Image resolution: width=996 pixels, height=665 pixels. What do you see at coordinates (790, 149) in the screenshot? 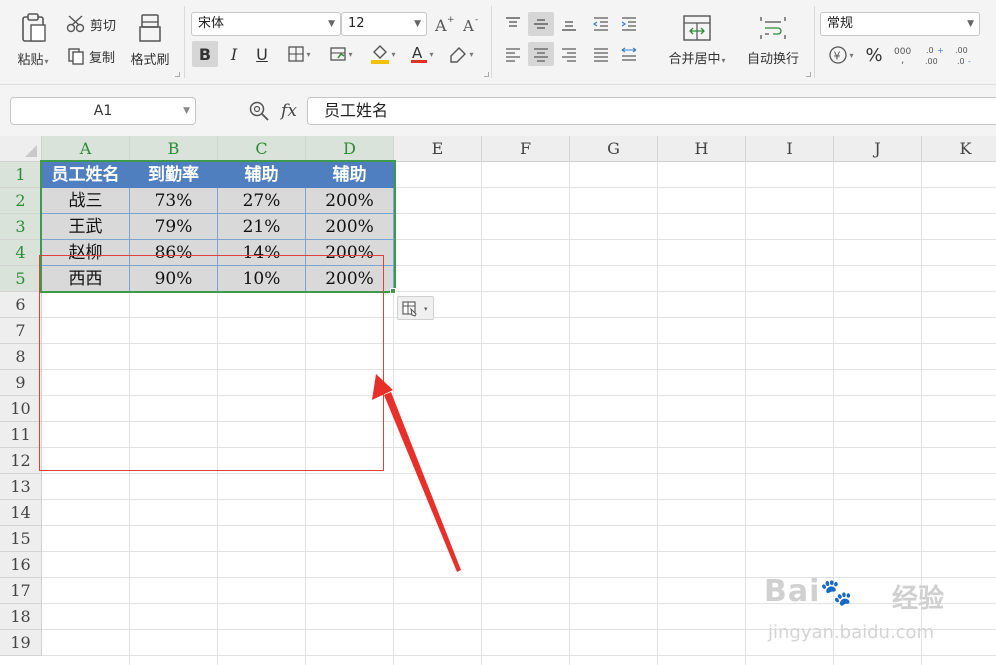
I see `column-header-i: I` at bounding box center [790, 149].